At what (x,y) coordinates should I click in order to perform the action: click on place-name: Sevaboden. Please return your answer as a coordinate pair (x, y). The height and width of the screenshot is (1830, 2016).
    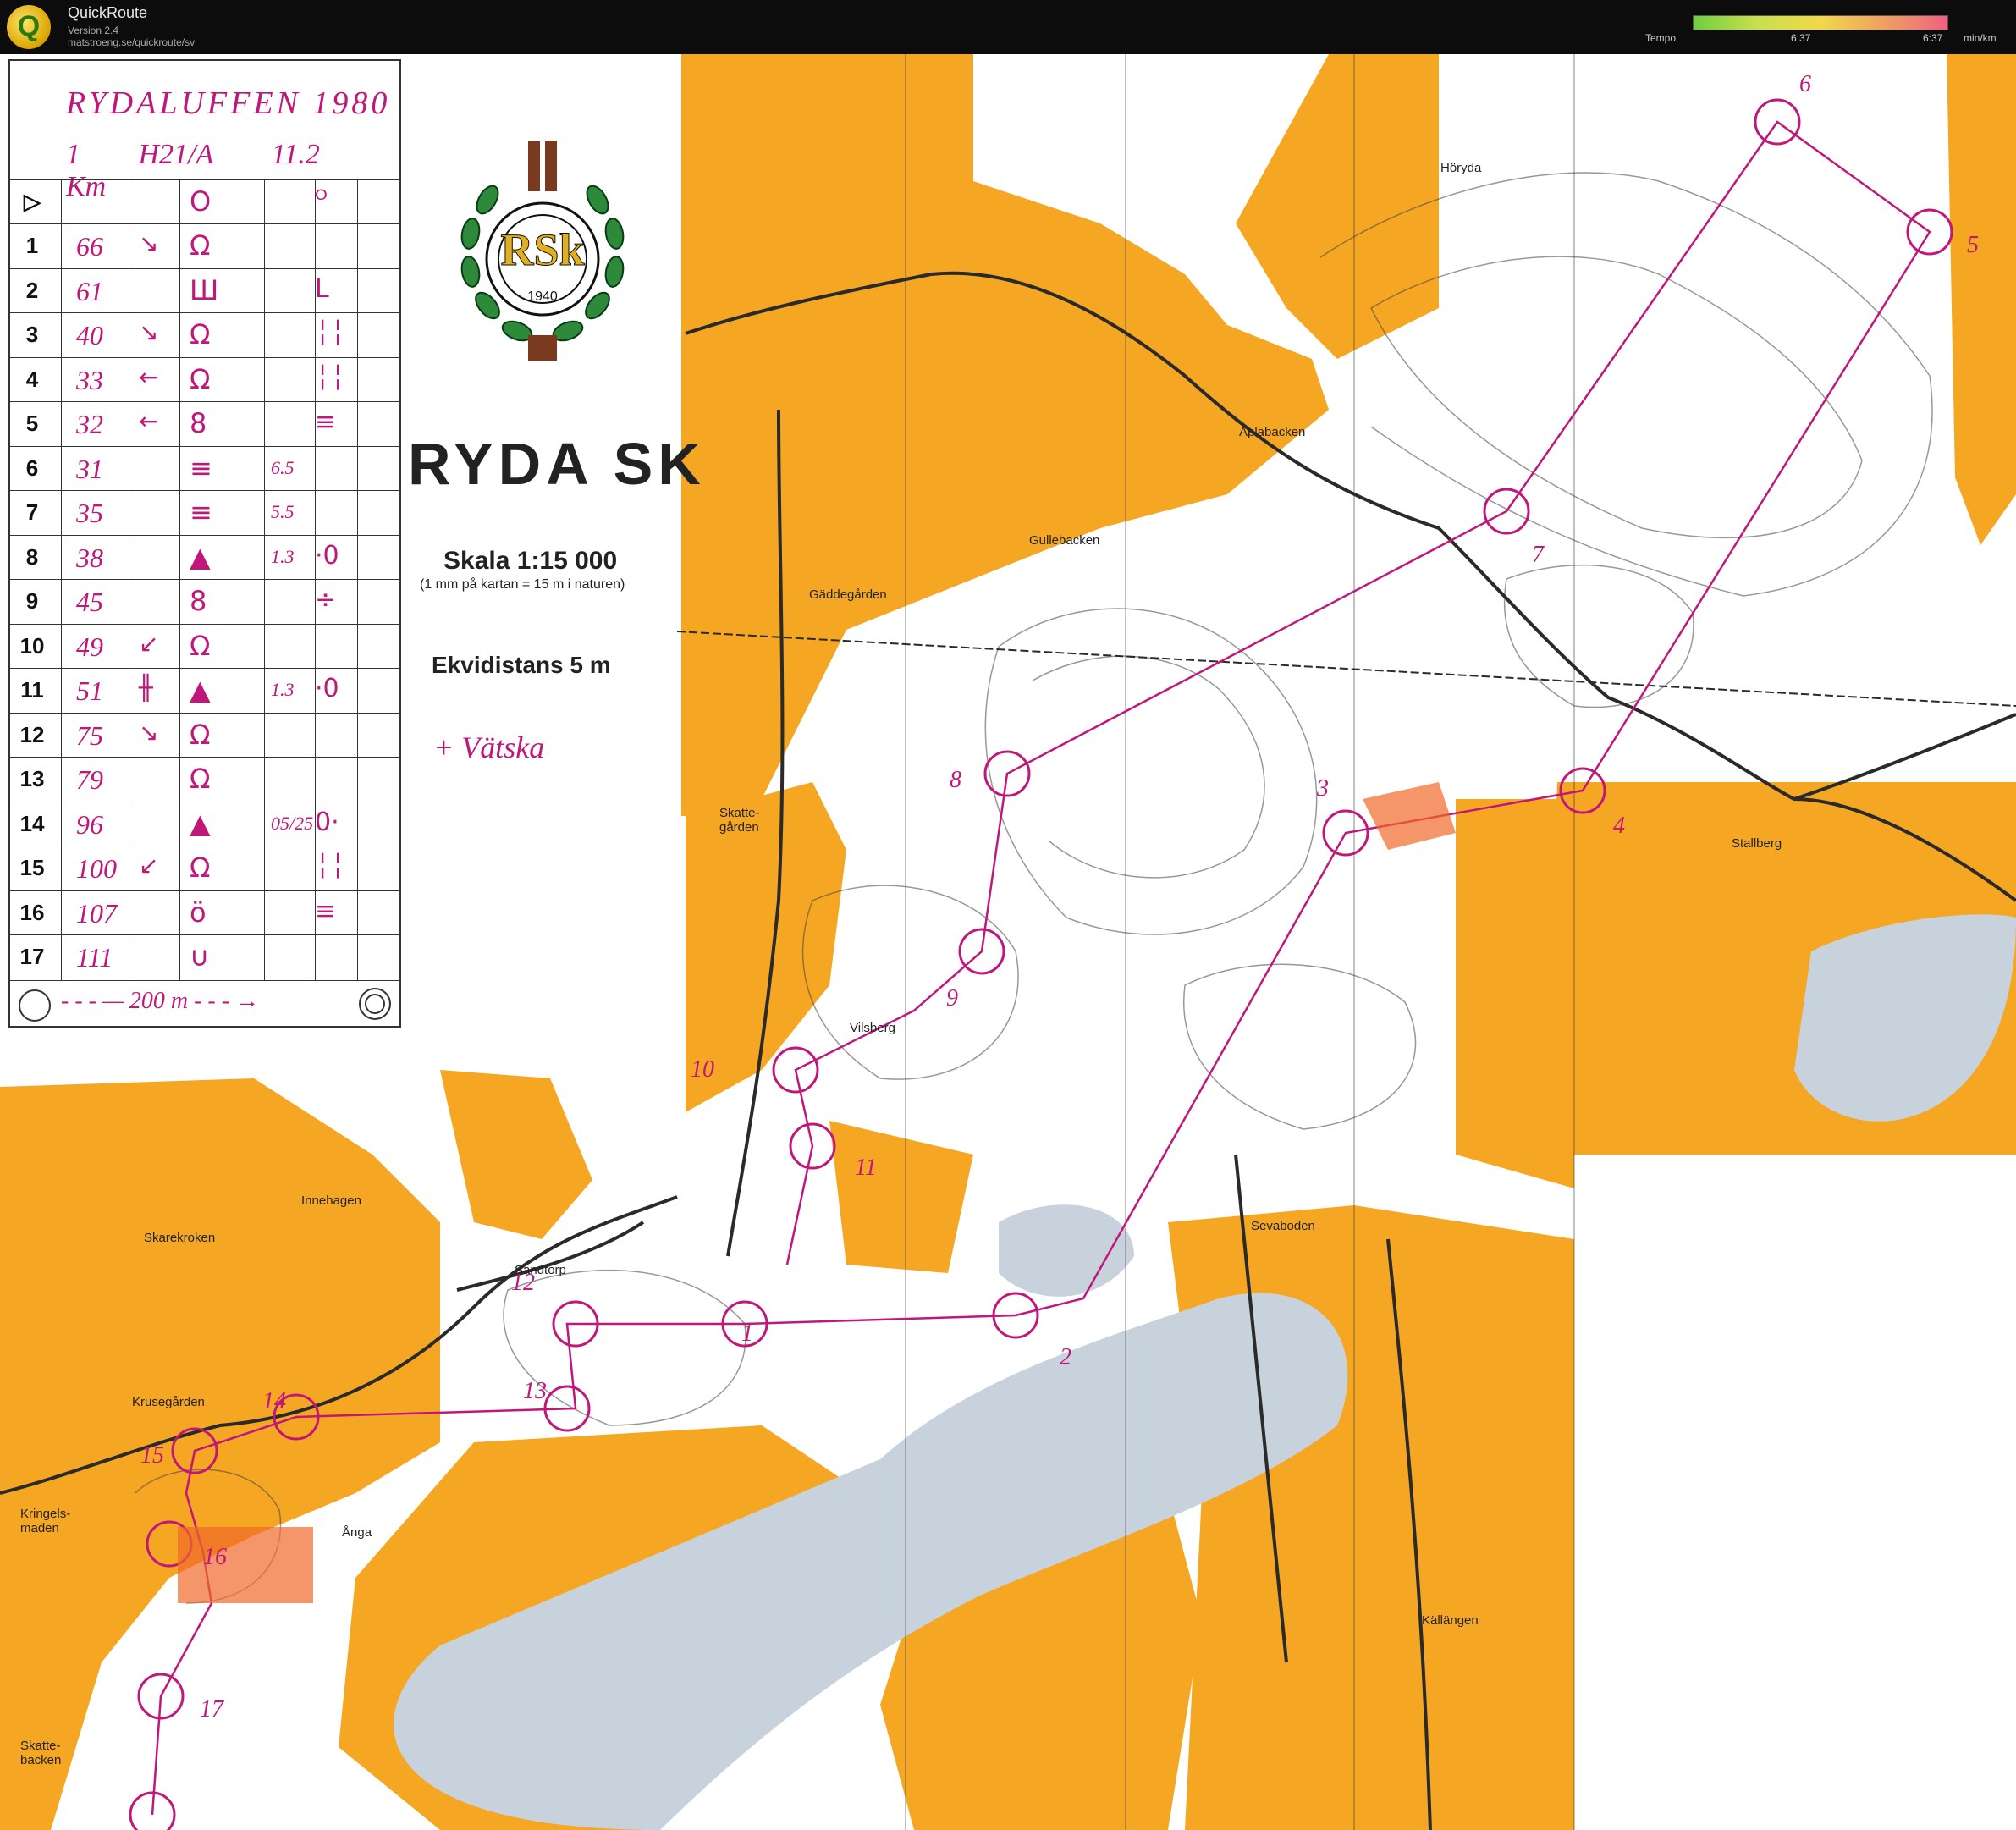
    Looking at the image, I should click on (1283, 1226).